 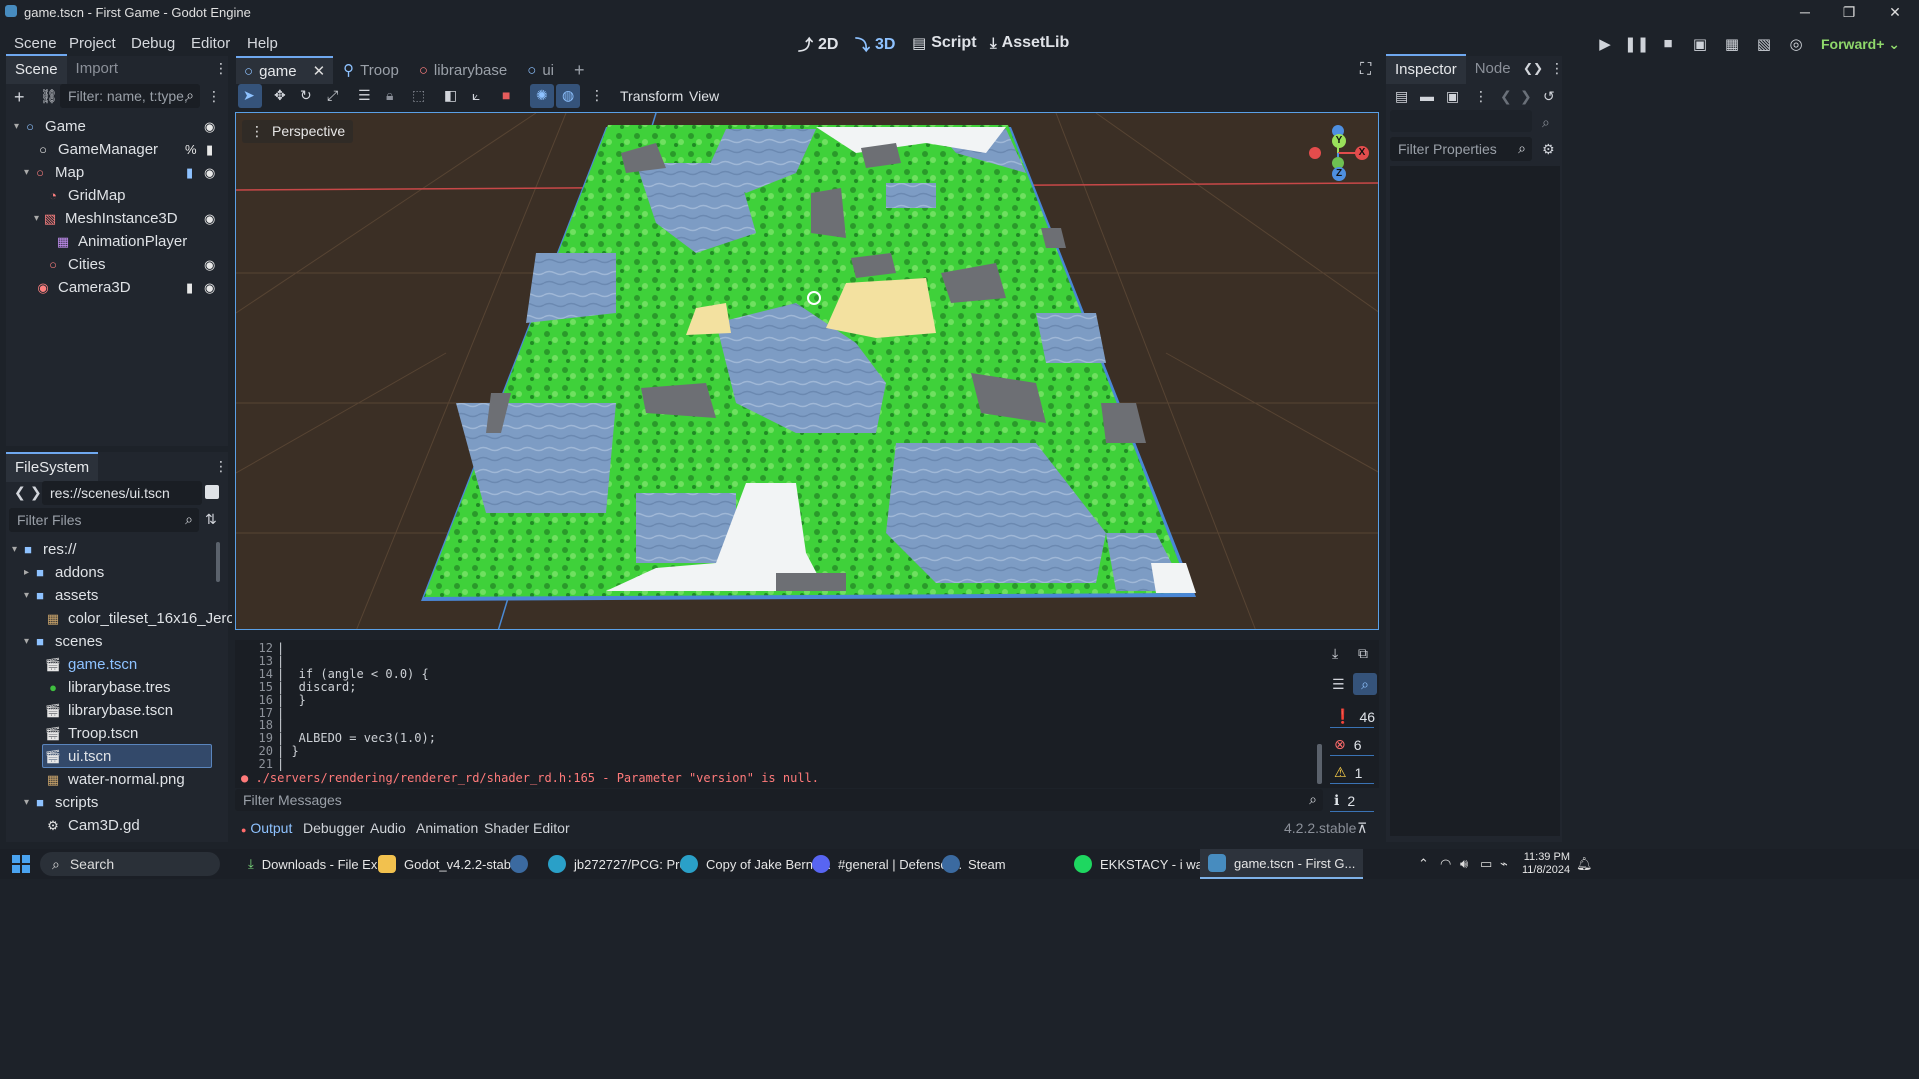 What do you see at coordinates (214, 96) in the screenshot?
I see `scene-options-icon: ⋮` at bounding box center [214, 96].